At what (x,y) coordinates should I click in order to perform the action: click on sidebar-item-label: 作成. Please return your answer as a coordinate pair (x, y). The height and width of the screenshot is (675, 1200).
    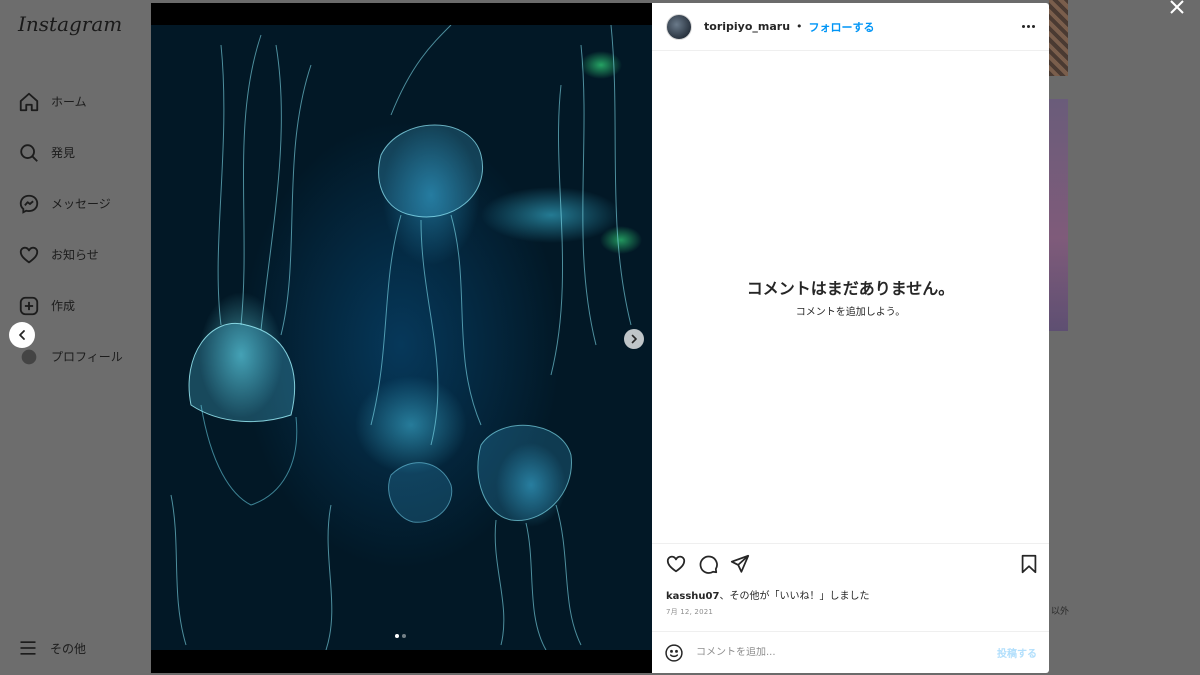
    Looking at the image, I should click on (63, 306).